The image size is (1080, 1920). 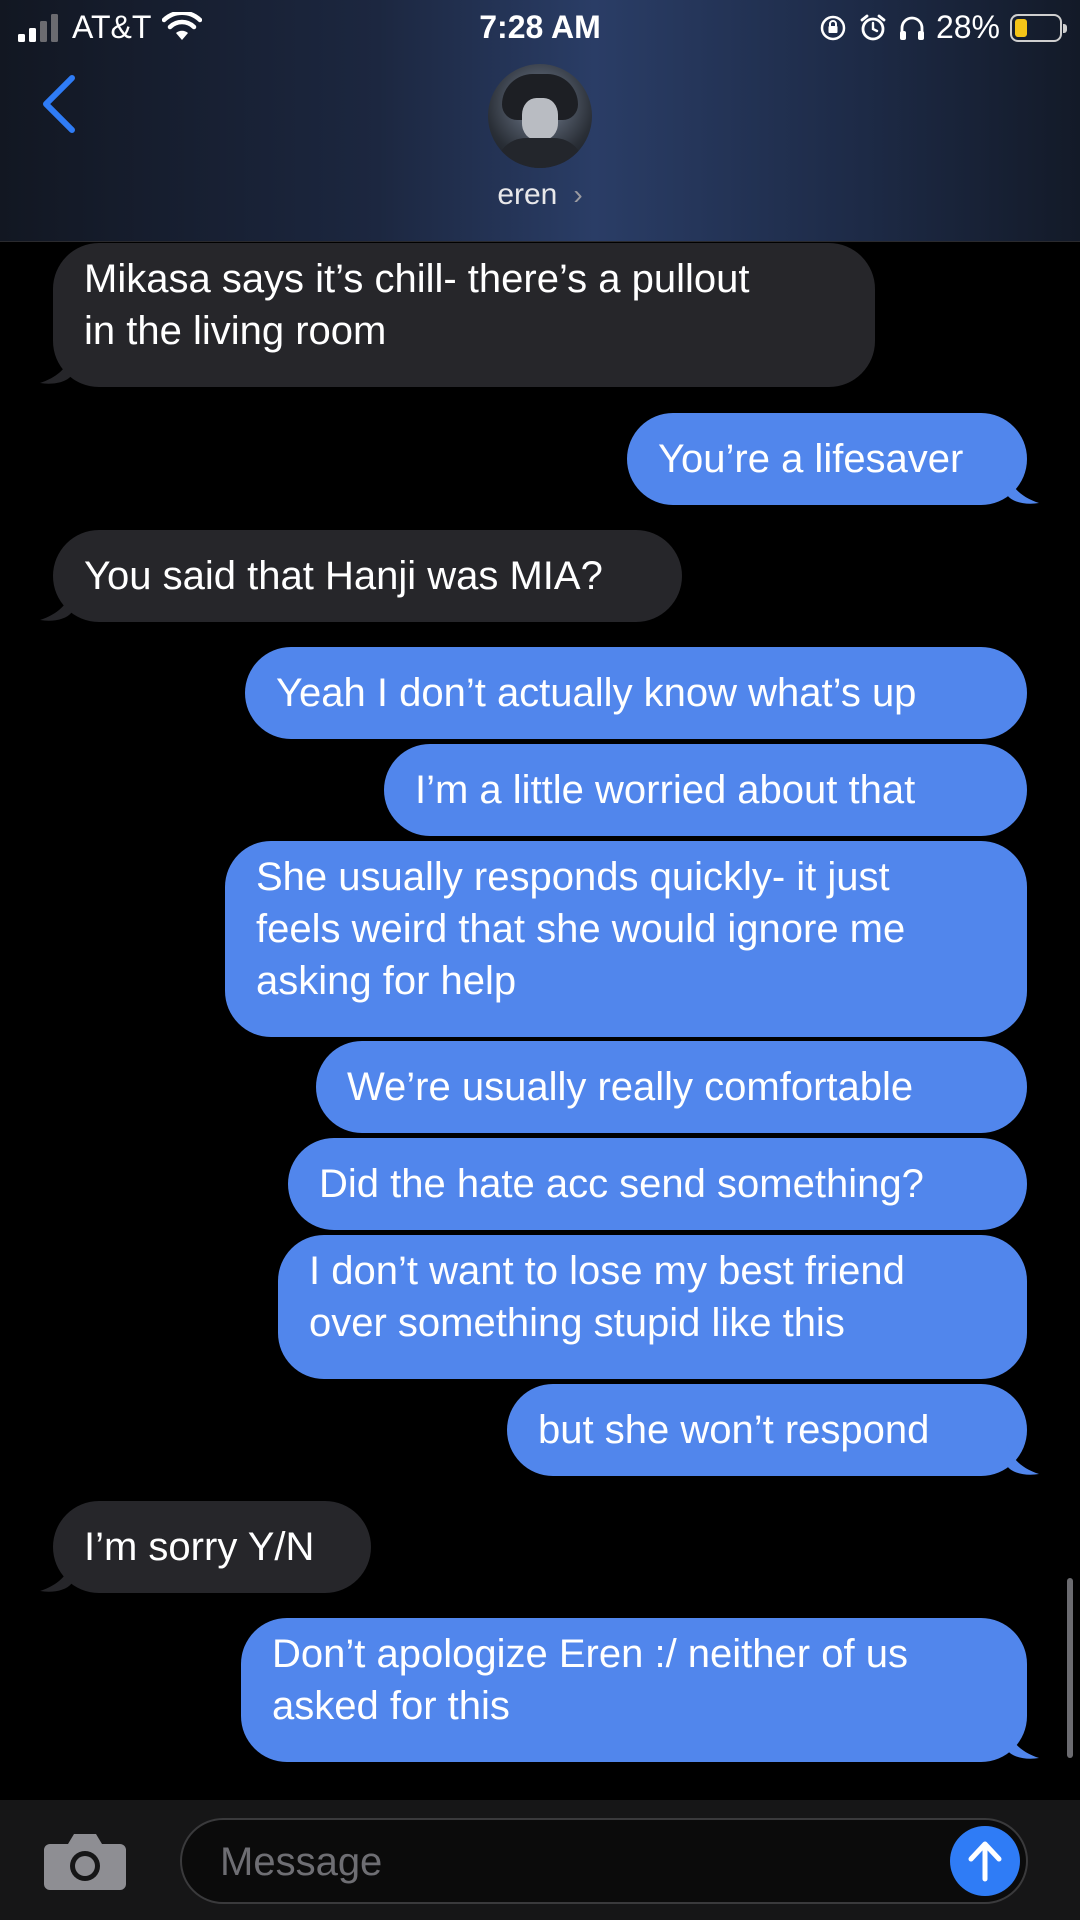 What do you see at coordinates (568, 1862) in the screenshot?
I see `message-input` at bounding box center [568, 1862].